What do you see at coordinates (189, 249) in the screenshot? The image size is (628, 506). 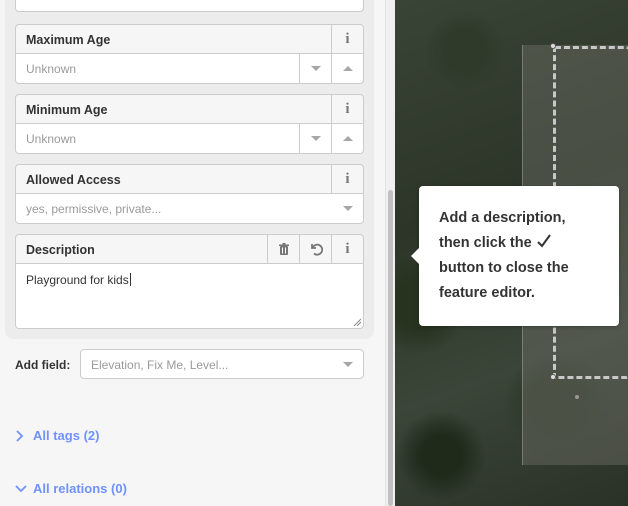 I see `field-label-description: Description i` at bounding box center [189, 249].